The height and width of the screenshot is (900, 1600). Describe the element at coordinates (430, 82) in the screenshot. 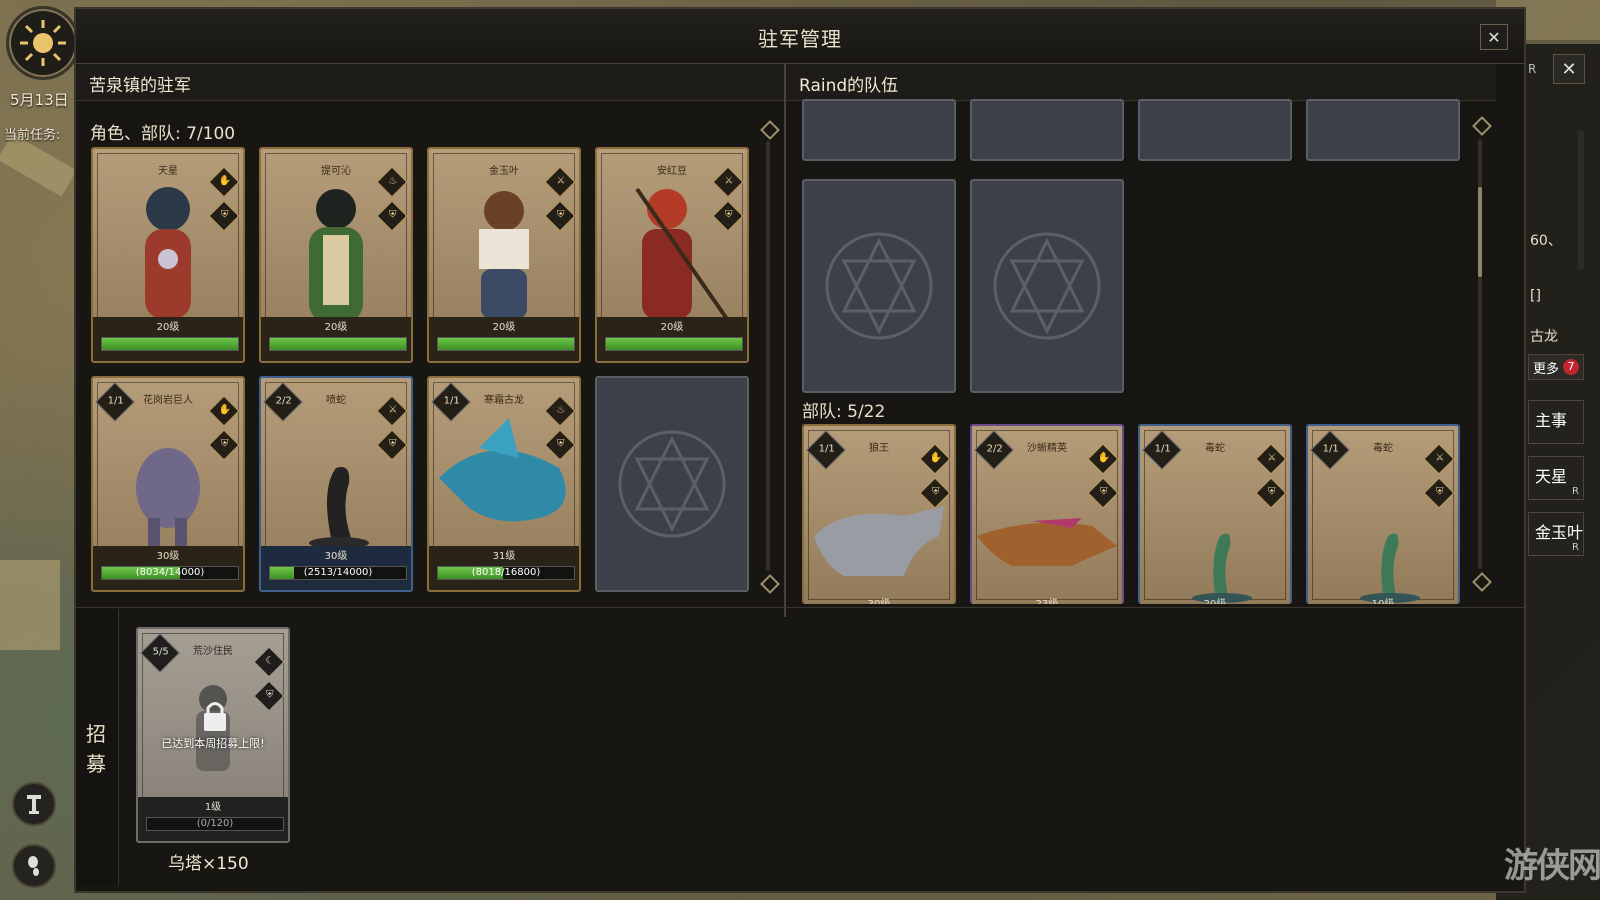

I see `left-panel-header: 苦泉镇的驻军` at that location.